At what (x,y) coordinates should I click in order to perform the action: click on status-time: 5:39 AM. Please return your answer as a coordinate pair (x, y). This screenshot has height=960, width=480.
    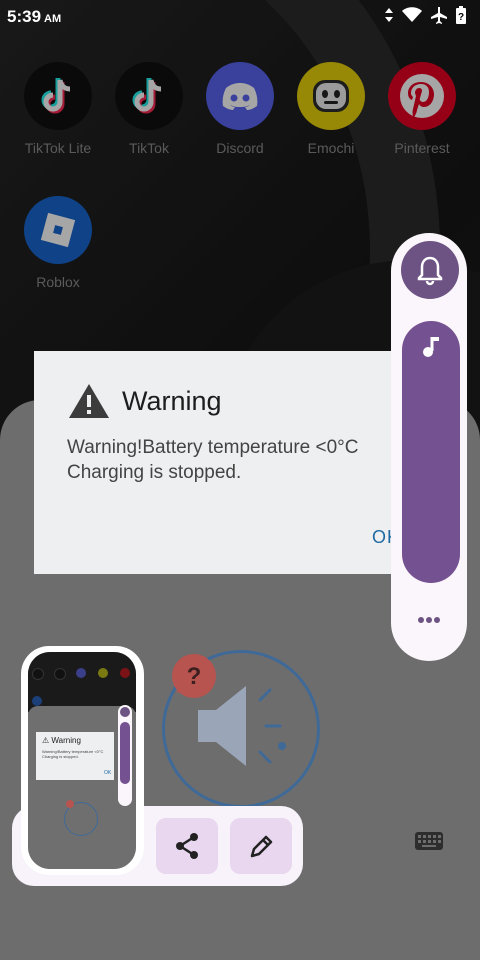
    Looking at the image, I should click on (34, 16).